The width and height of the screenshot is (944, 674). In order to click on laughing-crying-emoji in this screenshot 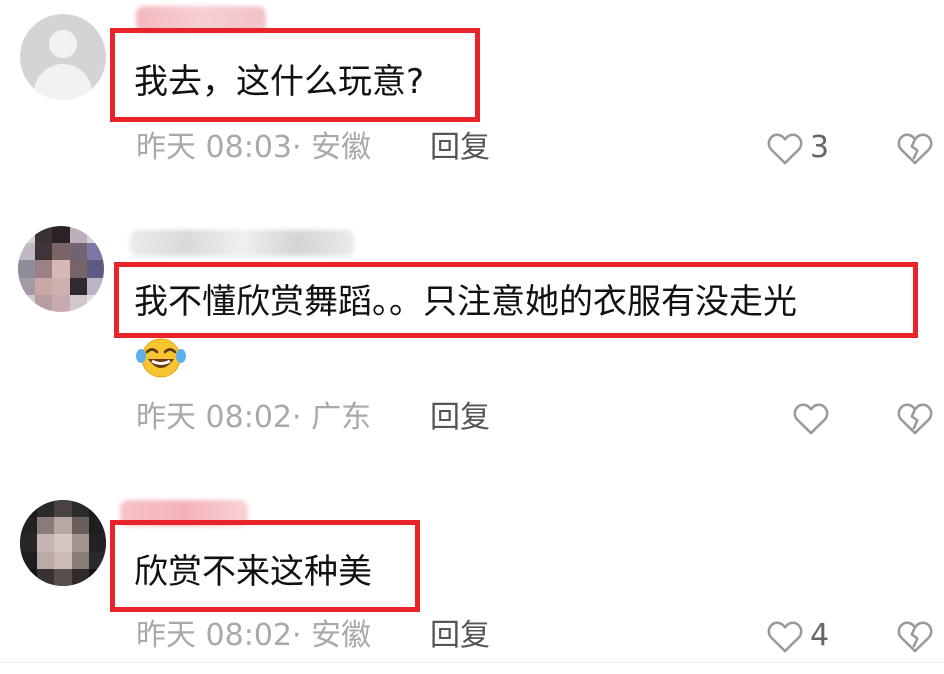, I will do `click(161, 360)`.